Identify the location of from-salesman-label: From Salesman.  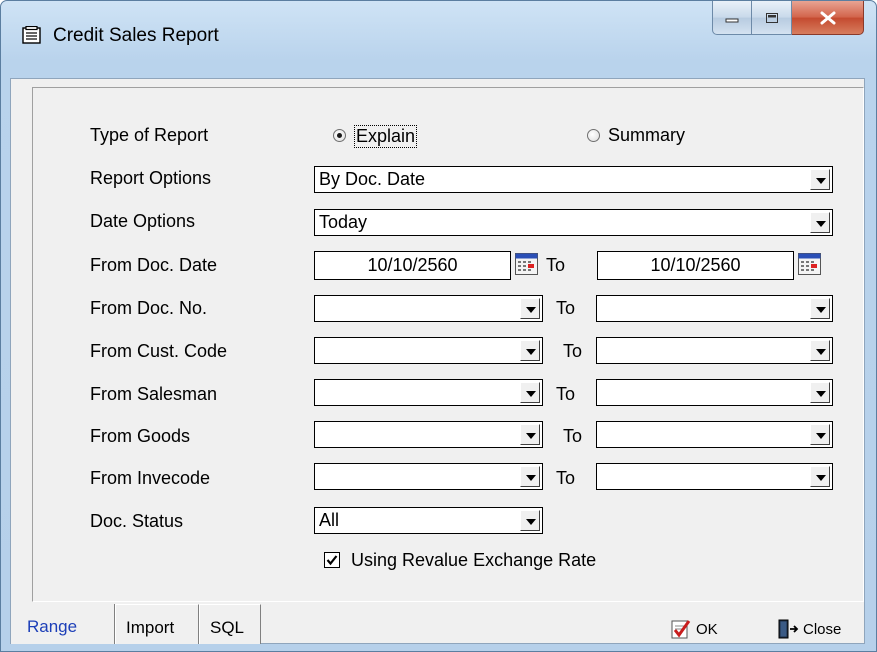
(154, 394).